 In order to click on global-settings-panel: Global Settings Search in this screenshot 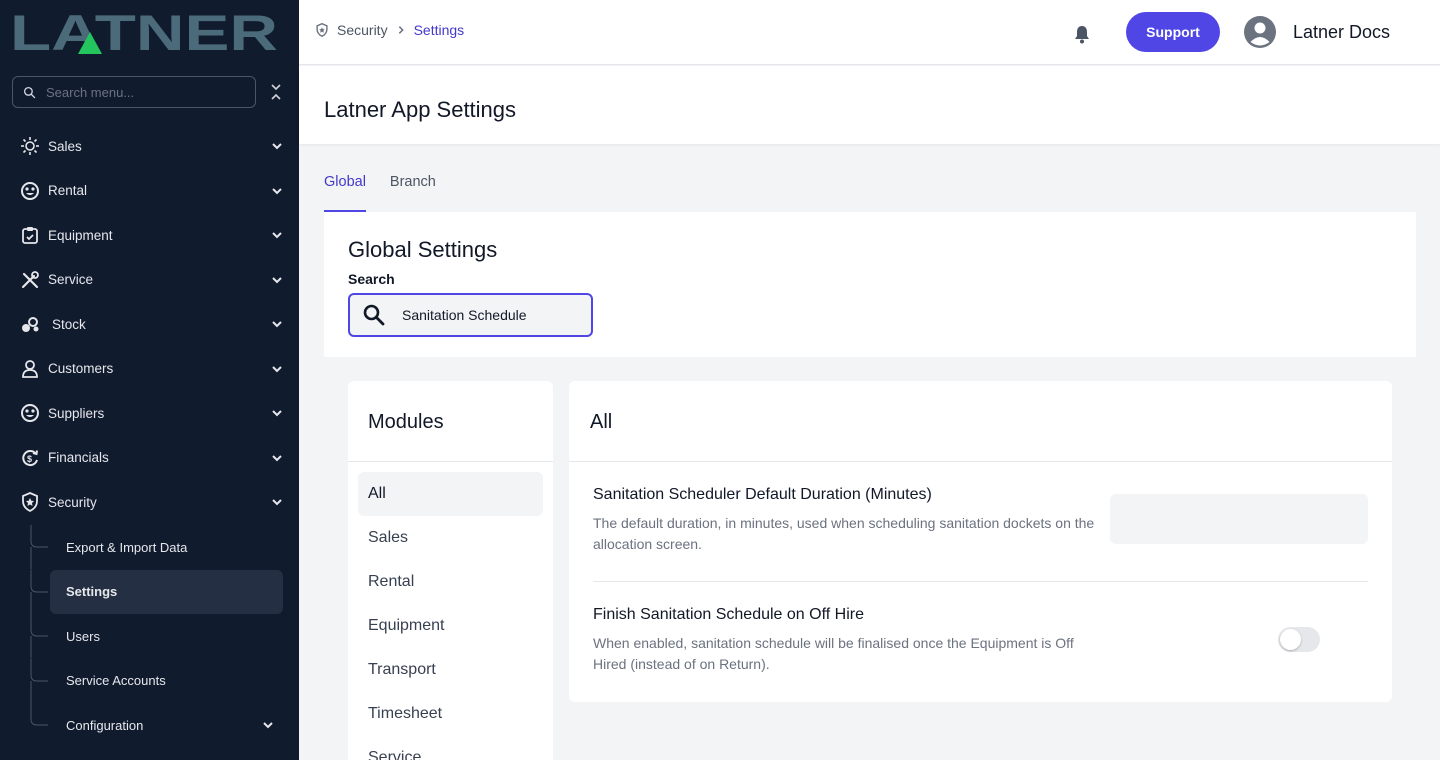, I will do `click(870, 284)`.